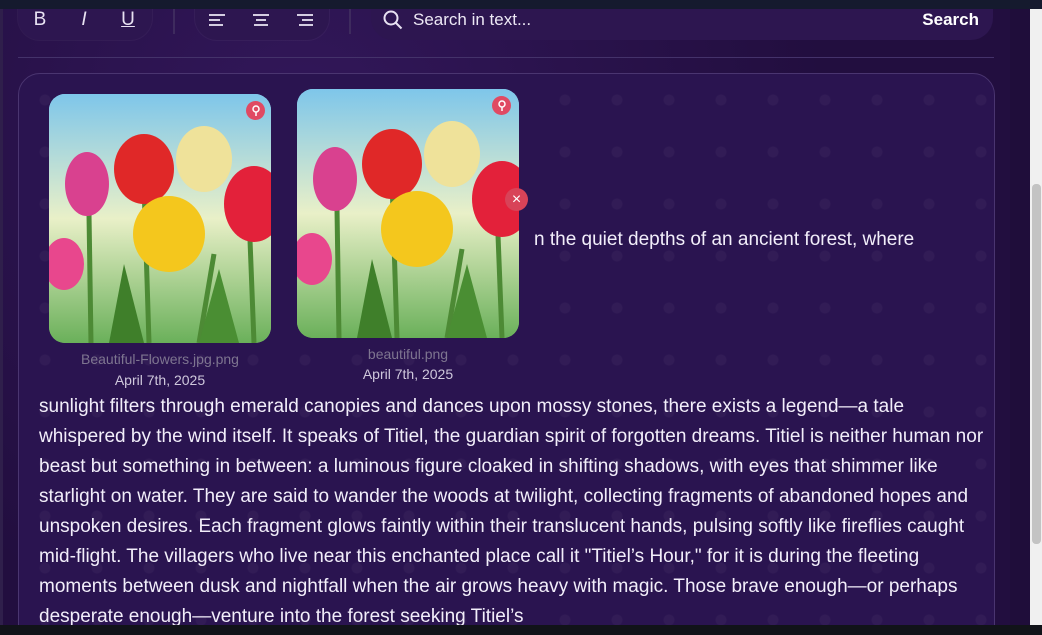 The height and width of the screenshot is (635, 1042). I want to click on search-icon, so click(393, 20).